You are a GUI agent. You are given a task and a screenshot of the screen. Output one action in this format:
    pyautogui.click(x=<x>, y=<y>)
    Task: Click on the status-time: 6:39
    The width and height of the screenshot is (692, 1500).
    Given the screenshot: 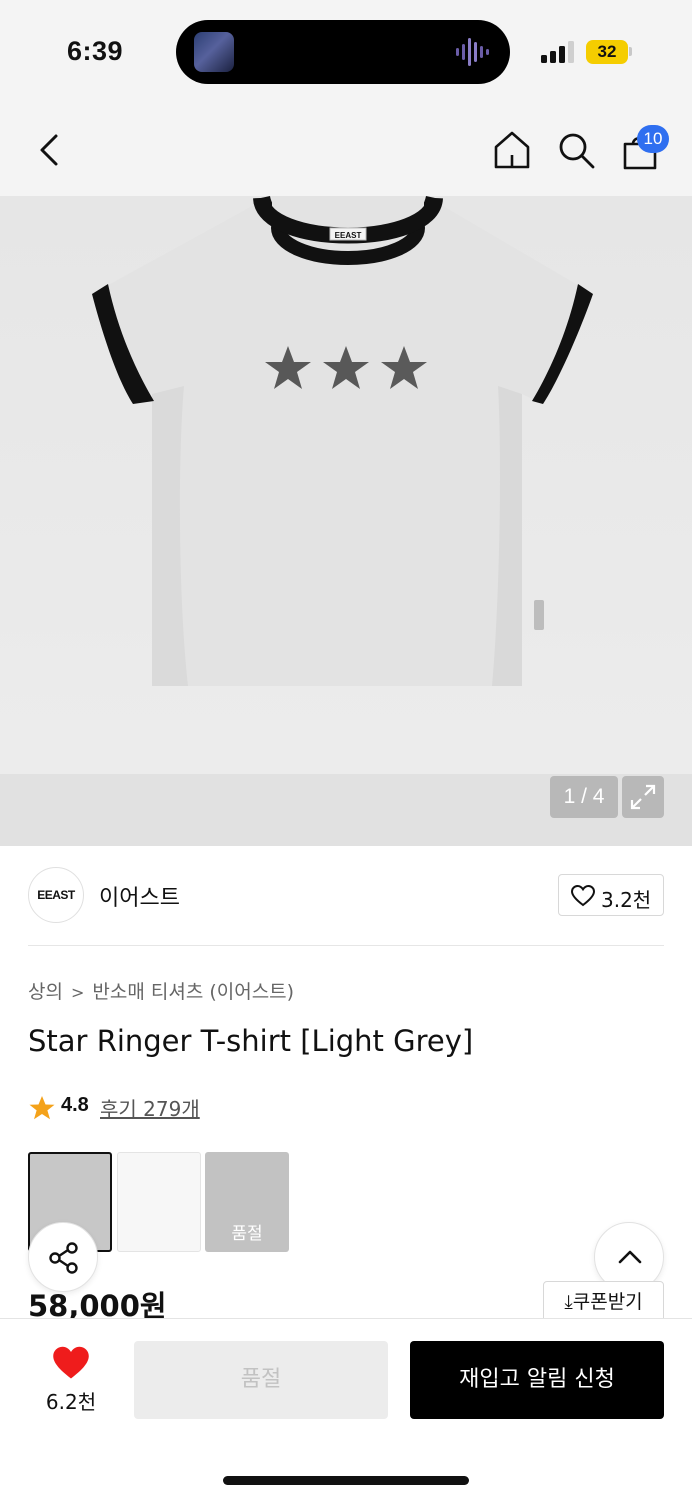 What is the action you would take?
    pyautogui.click(x=95, y=51)
    